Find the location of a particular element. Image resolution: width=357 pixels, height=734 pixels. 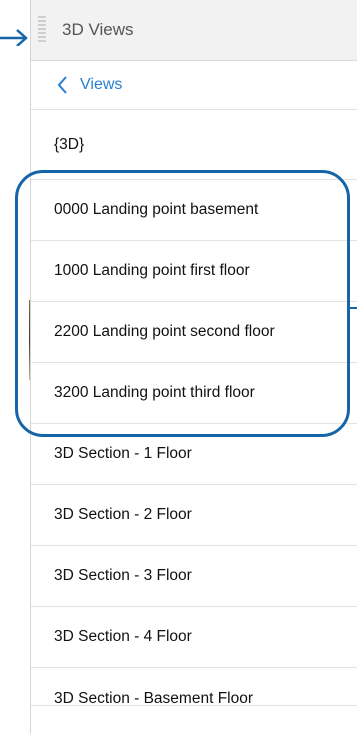

list-item: 3D Section - 4 Floor is located at coordinates (194, 637).